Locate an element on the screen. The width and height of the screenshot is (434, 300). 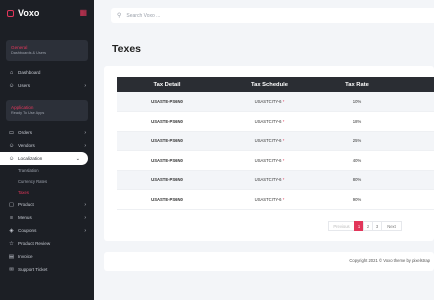
table-row: USASTE-PS6N0 USASTCITY-6 * 18% is located at coordinates (275, 121).